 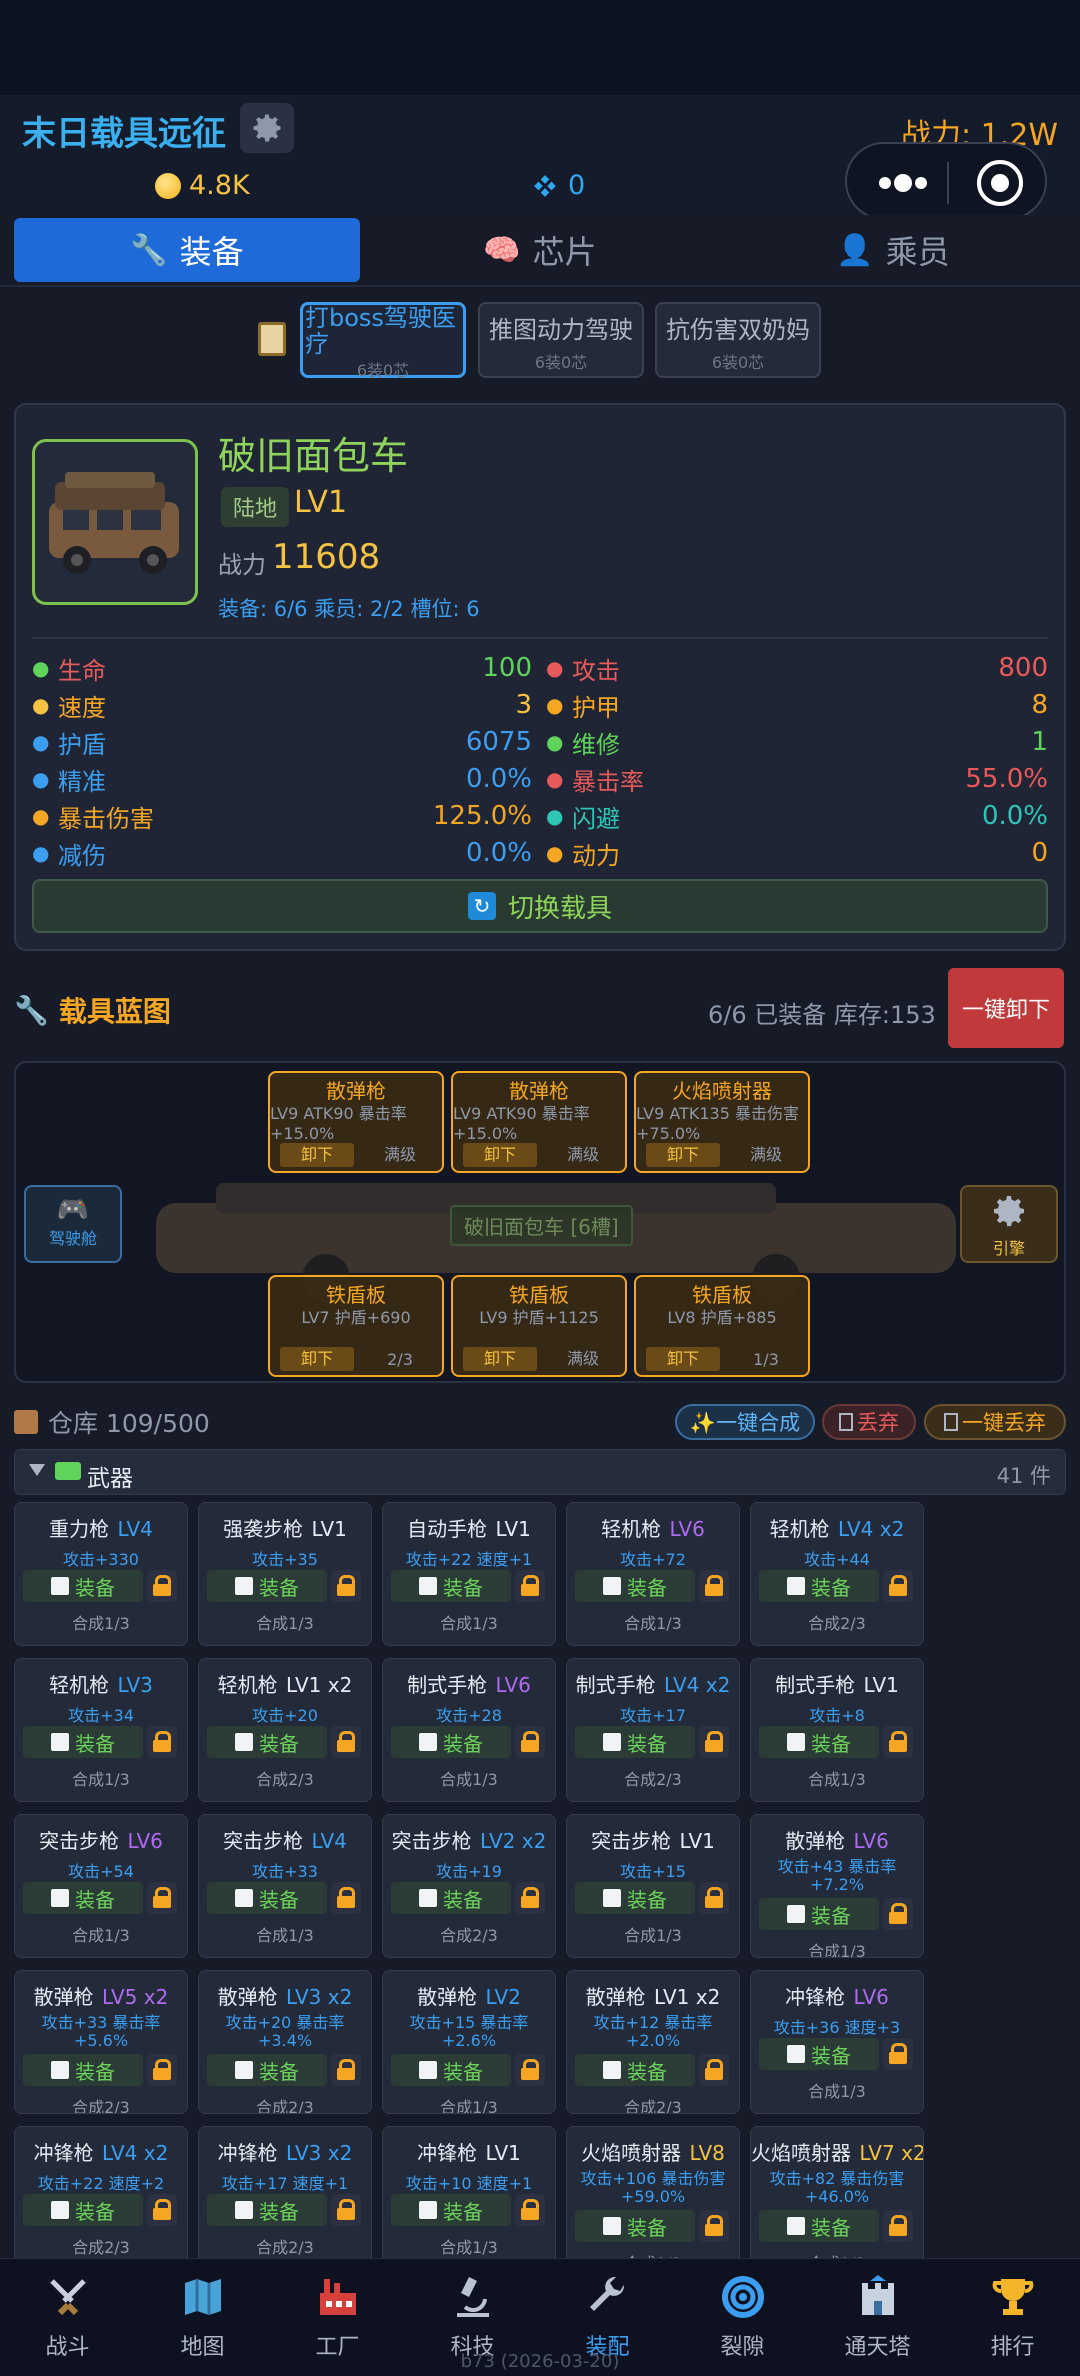 I want to click on discard-button: 丢弃, so click(x=869, y=1422).